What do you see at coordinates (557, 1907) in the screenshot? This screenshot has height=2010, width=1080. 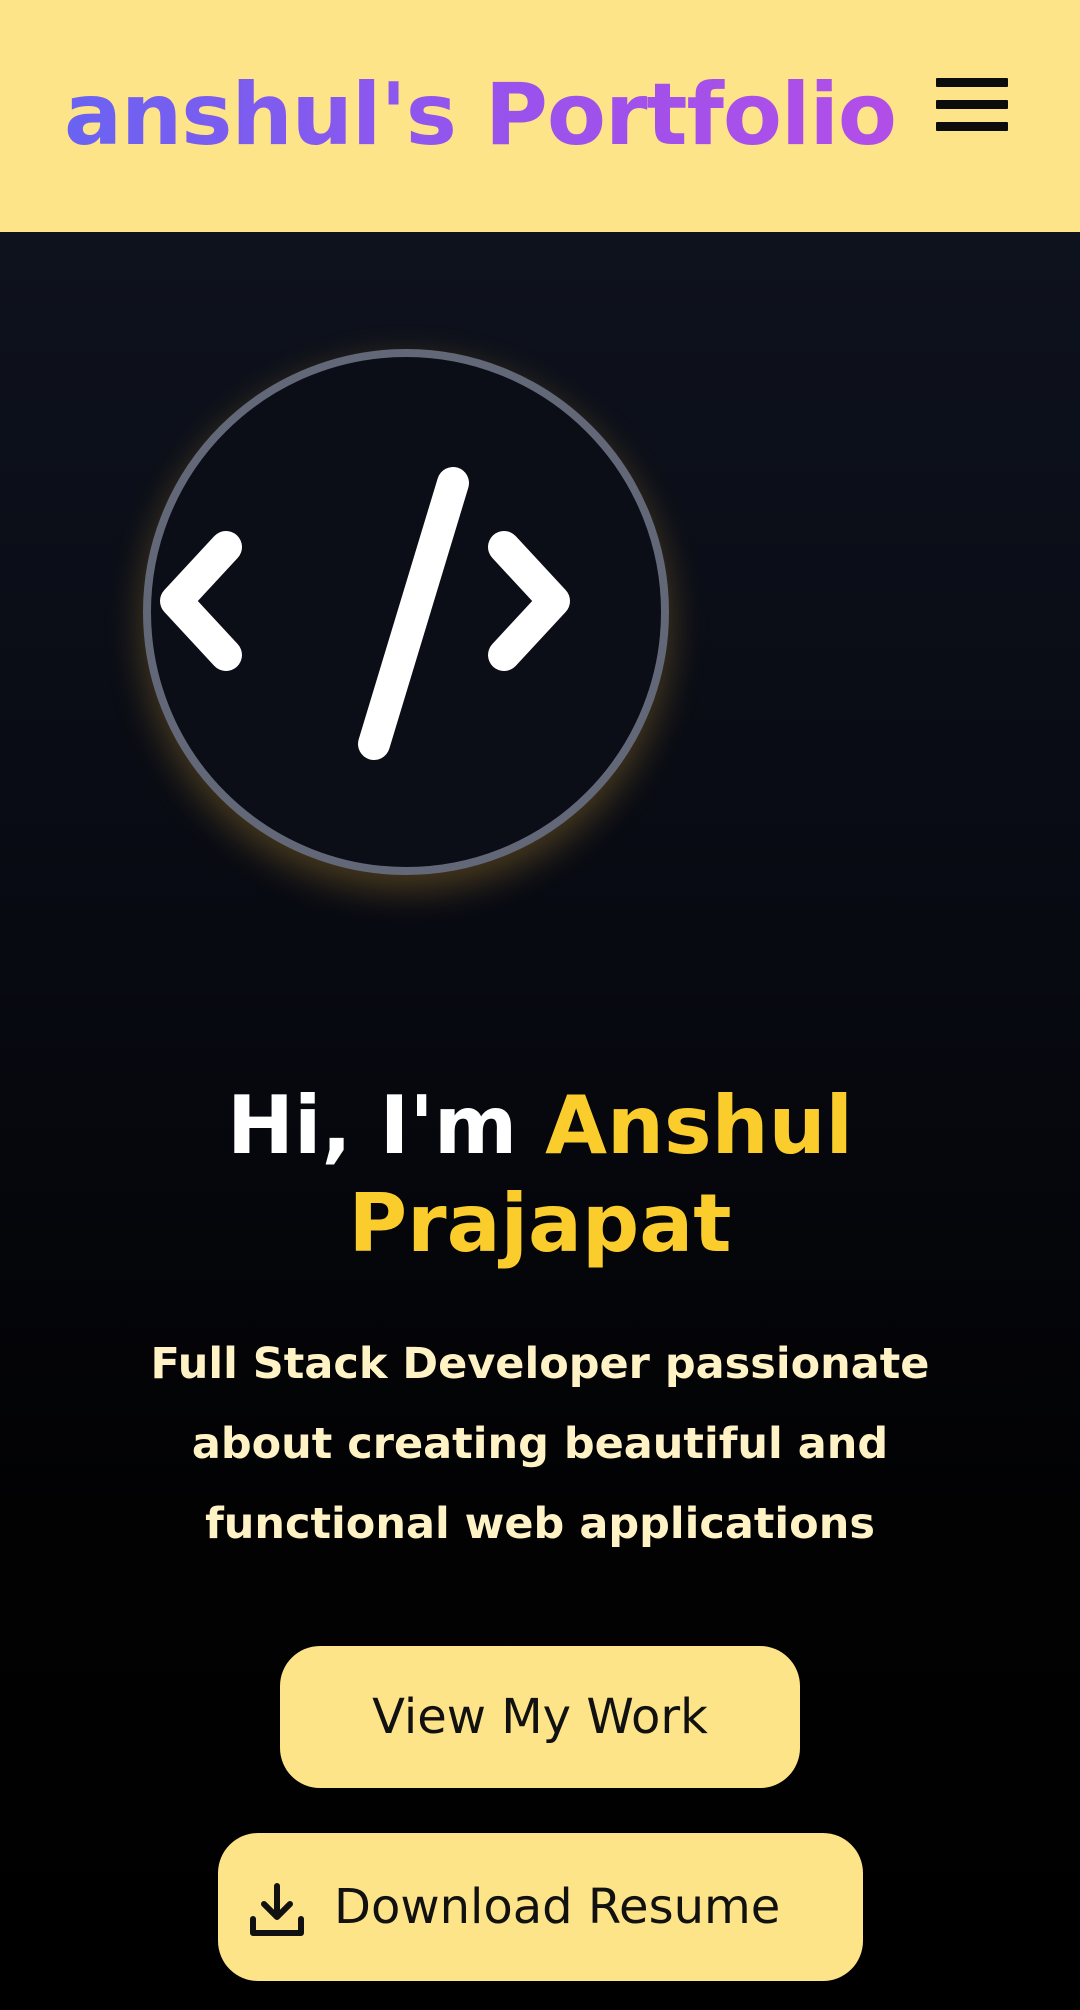 I see `download-resume-label: Download Resume` at bounding box center [557, 1907].